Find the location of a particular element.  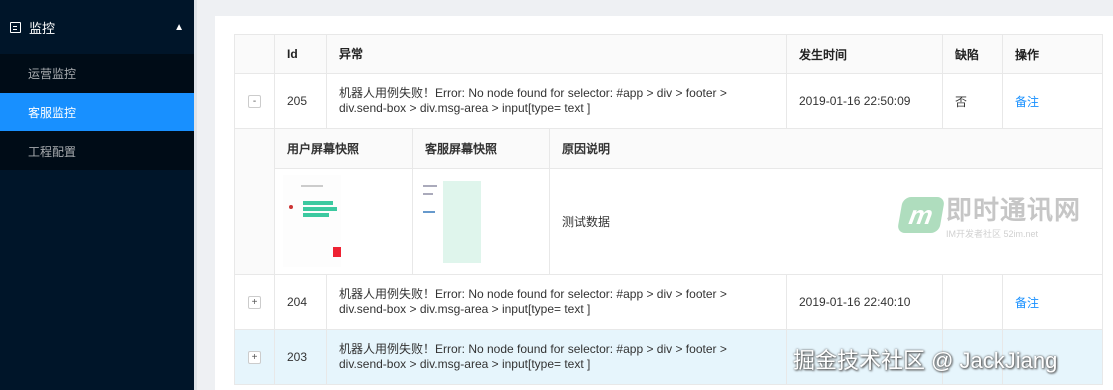

subcolumn-header-user-screenshot: 用户屏幕快照 is located at coordinates (344, 148).